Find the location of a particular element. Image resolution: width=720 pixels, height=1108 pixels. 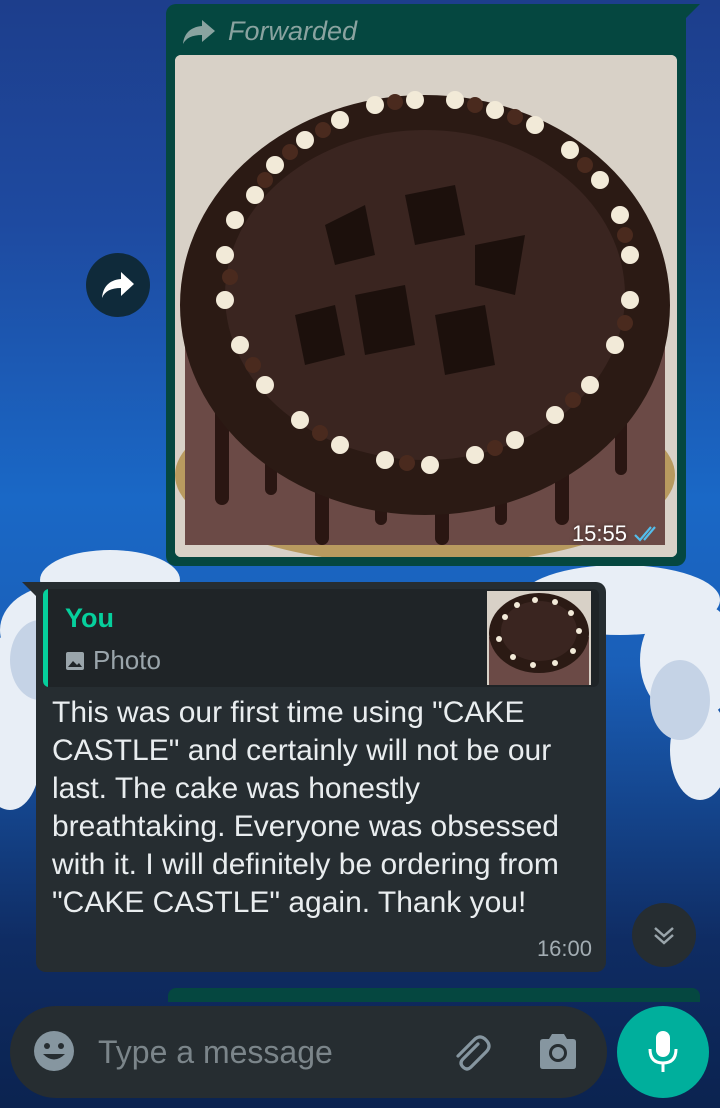

message-composer: Type a message is located at coordinates (308, 1052).